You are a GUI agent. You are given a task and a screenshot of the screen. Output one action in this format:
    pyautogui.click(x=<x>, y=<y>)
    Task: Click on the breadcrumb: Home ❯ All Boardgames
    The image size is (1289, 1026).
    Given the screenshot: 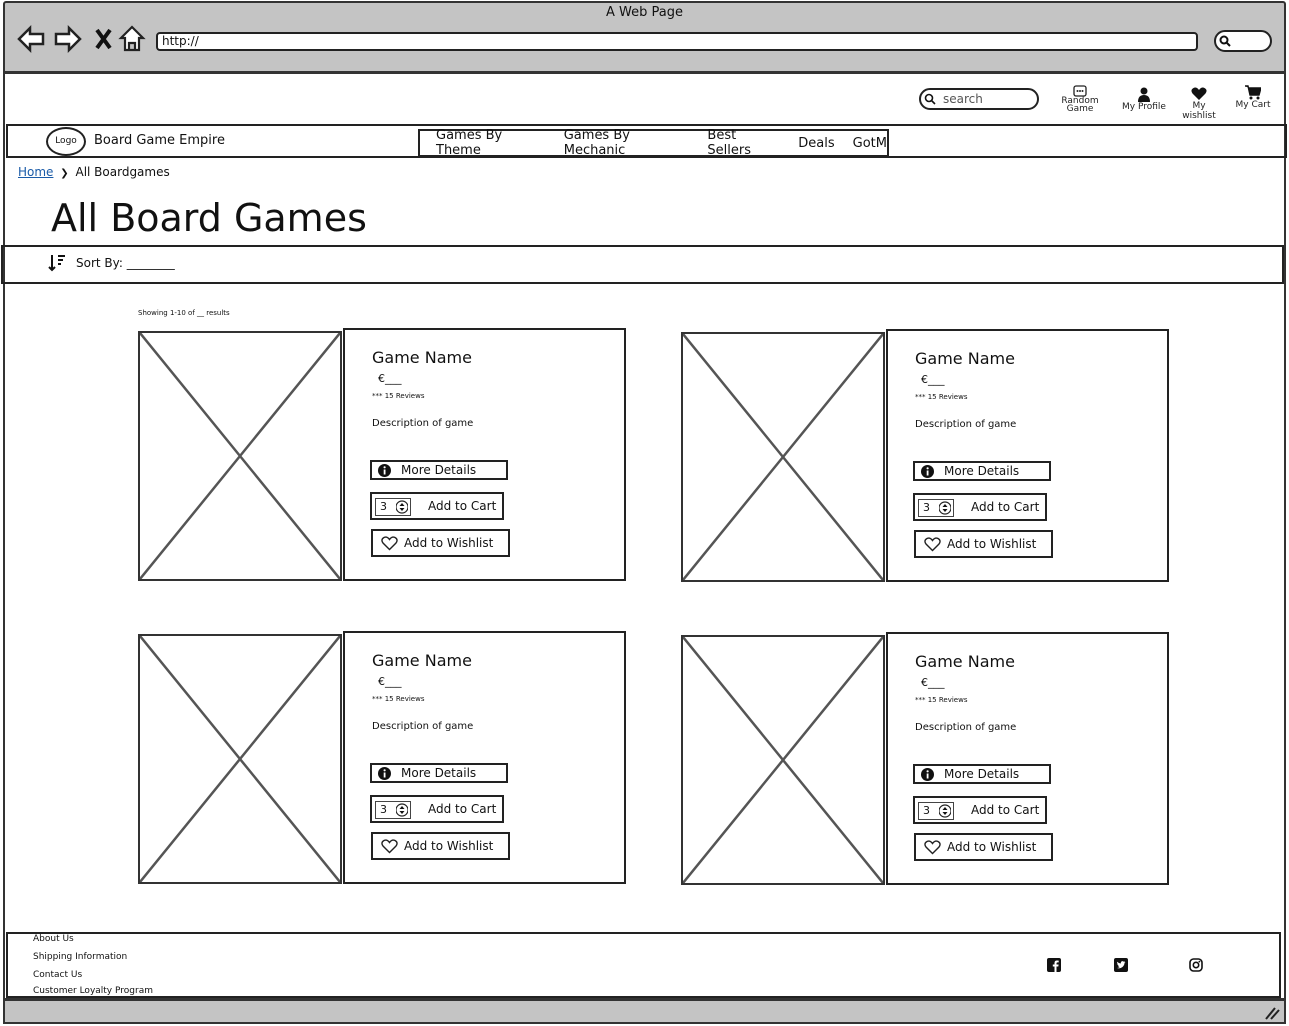 What is the action you would take?
    pyautogui.click(x=94, y=172)
    